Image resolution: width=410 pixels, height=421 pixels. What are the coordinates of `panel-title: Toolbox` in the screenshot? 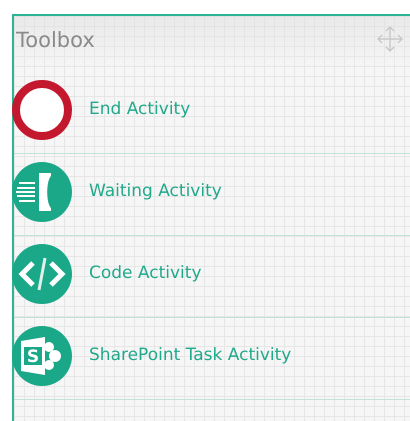 It's located at (55, 40).